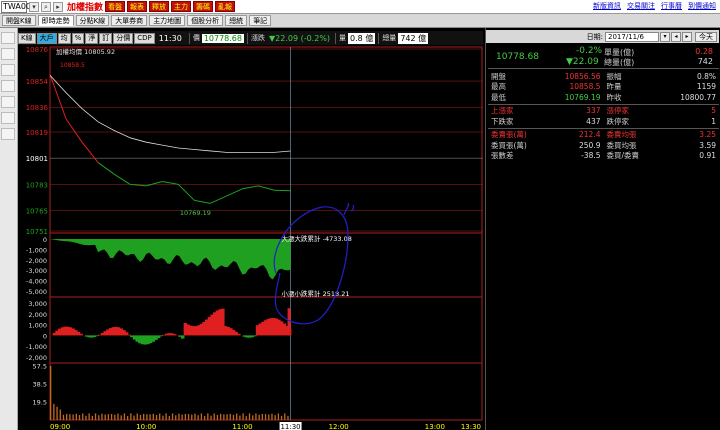  What do you see at coordinates (509, 145) in the screenshot?
I see `stat-label: 委買張(萬)` at bounding box center [509, 145].